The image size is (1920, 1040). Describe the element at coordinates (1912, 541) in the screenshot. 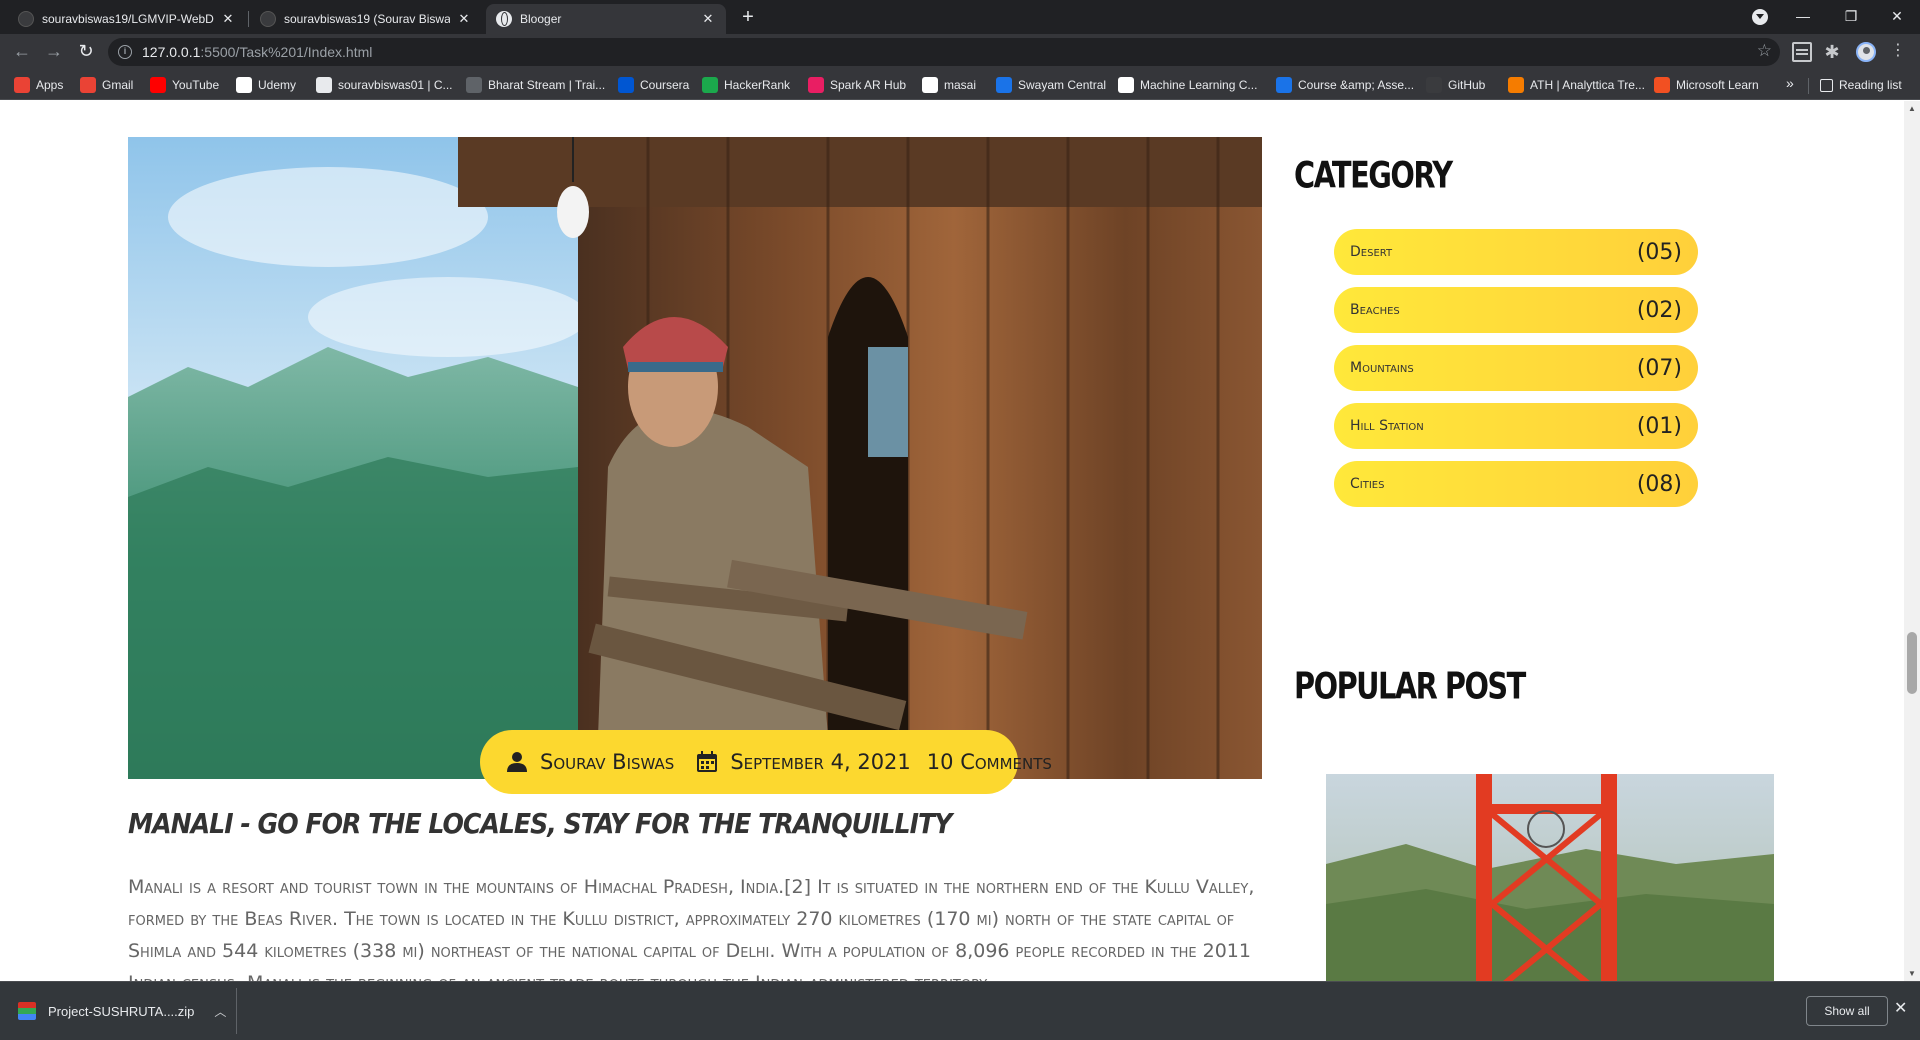

I see `page-scrollbar: ▲ ▼` at that location.